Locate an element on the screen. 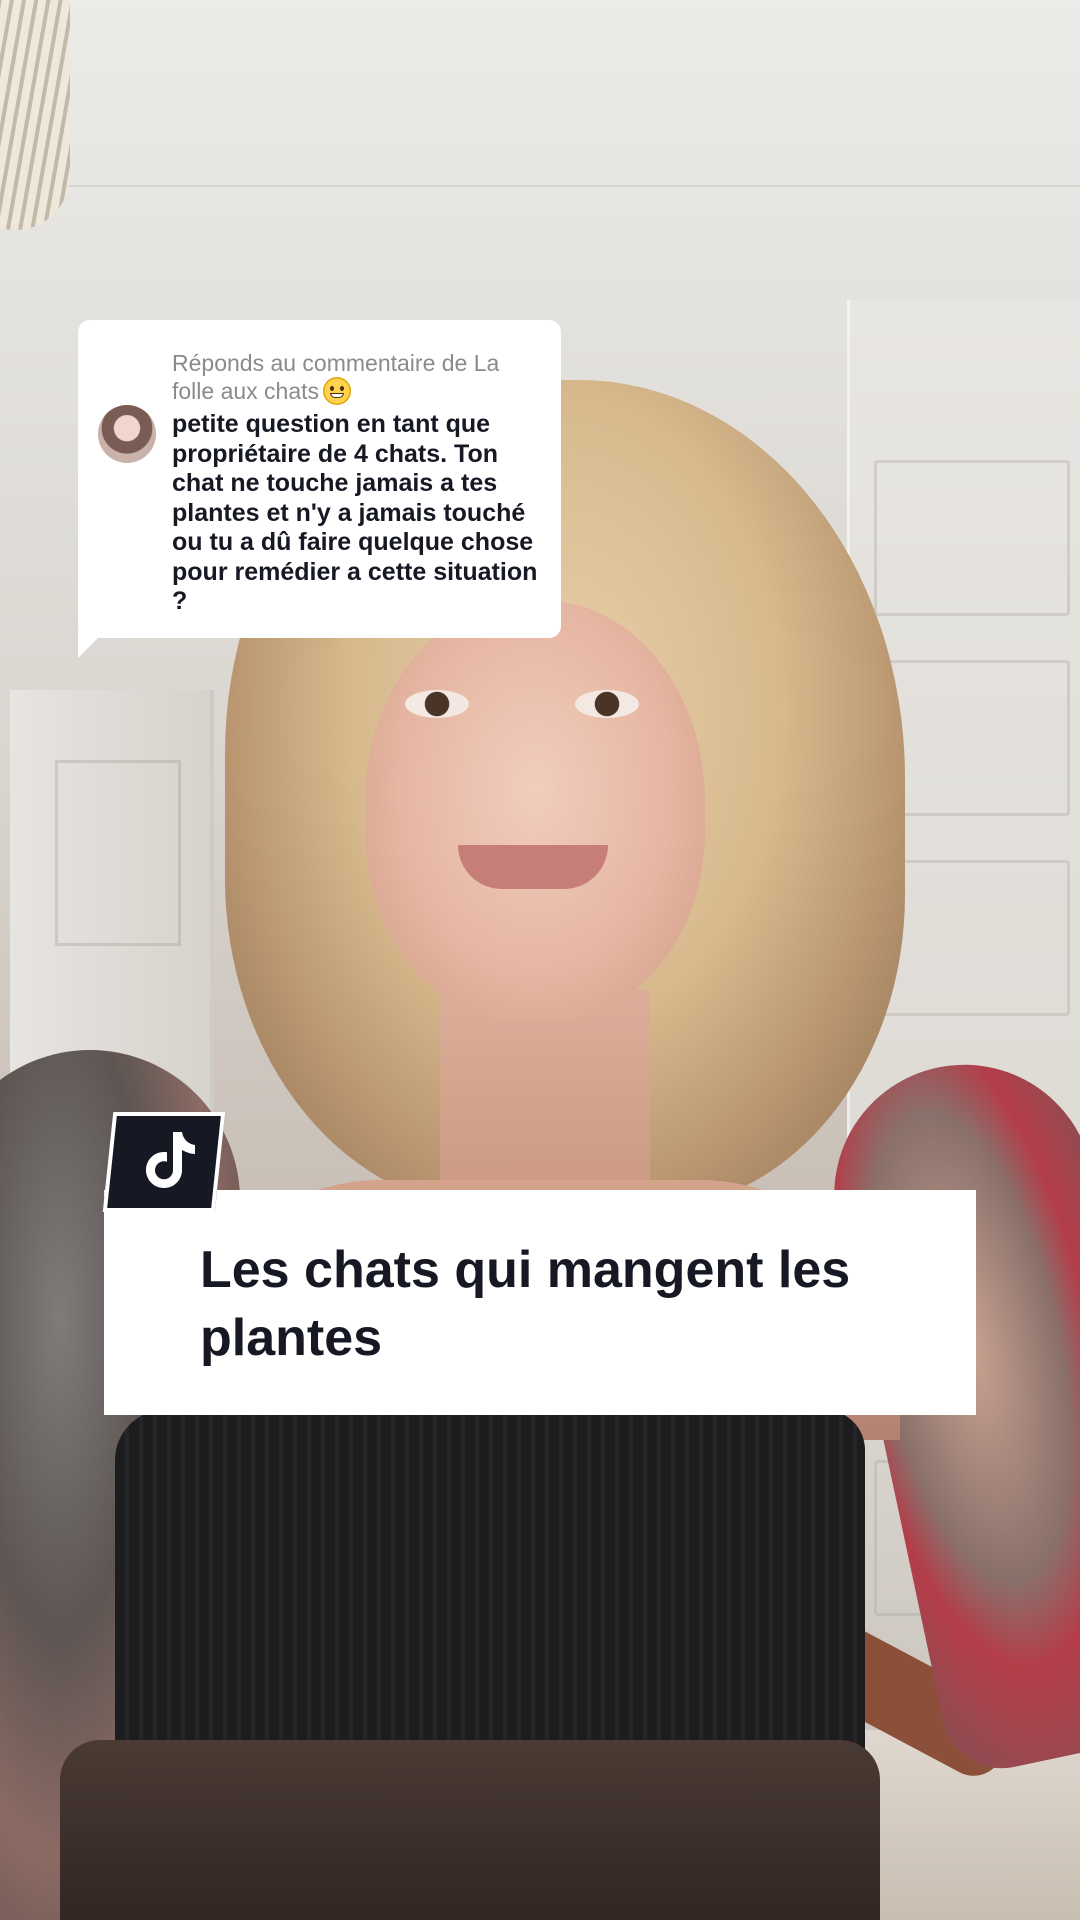  pendant-lamp is located at coordinates (35, 115).